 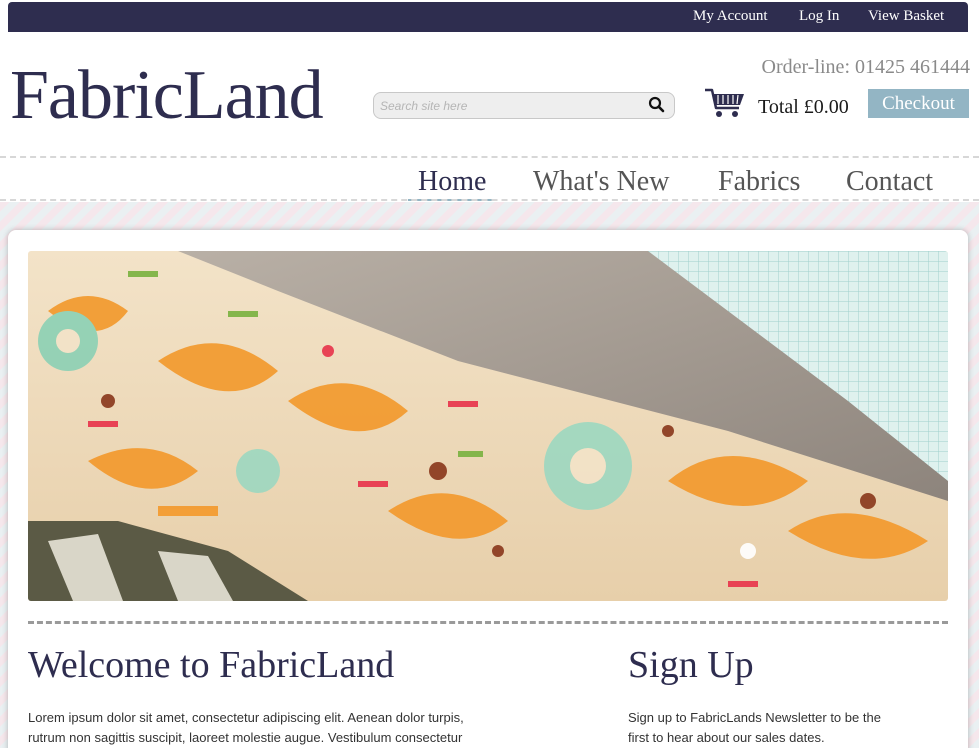 I want to click on nav-item-contact: Contact, so click(x=889, y=182).